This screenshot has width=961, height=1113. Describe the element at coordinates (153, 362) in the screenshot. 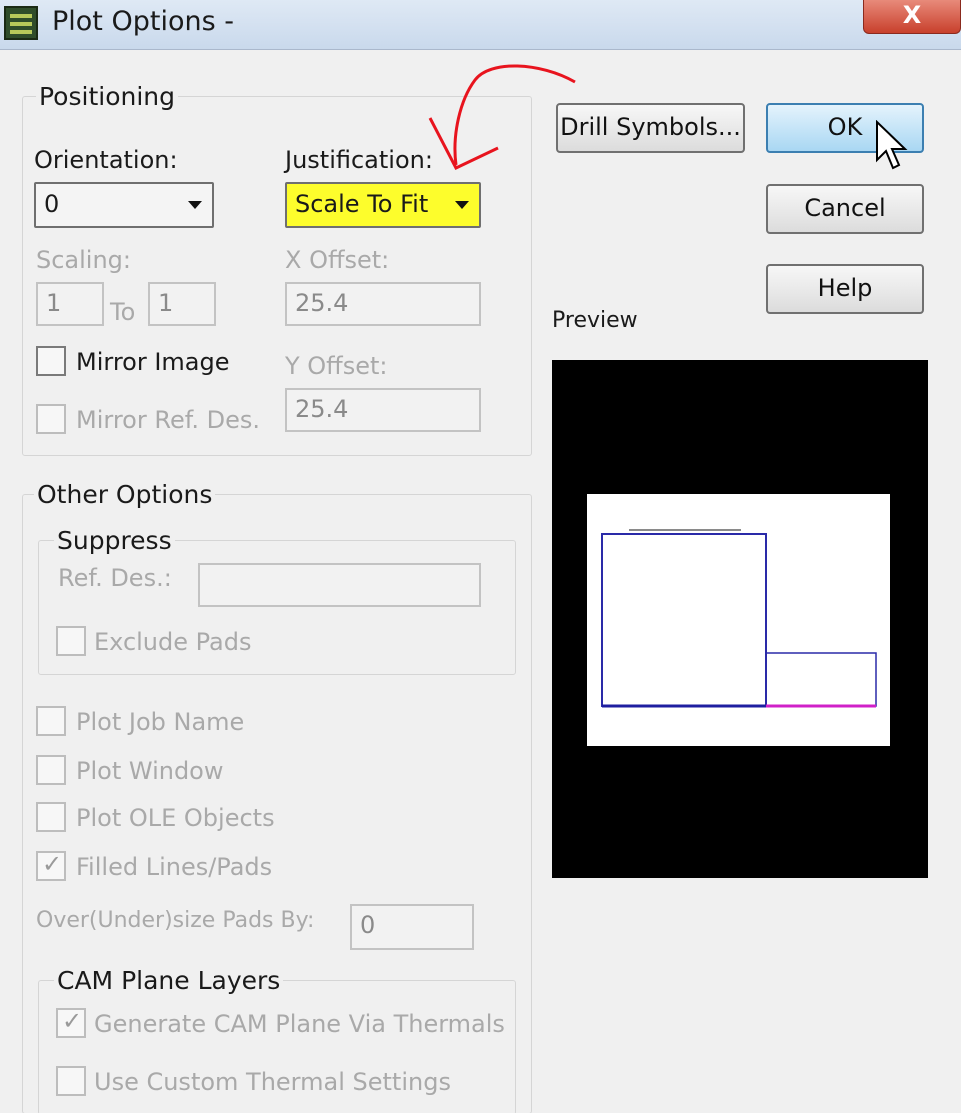

I see `mirror-image-label: Mirror Image` at that location.